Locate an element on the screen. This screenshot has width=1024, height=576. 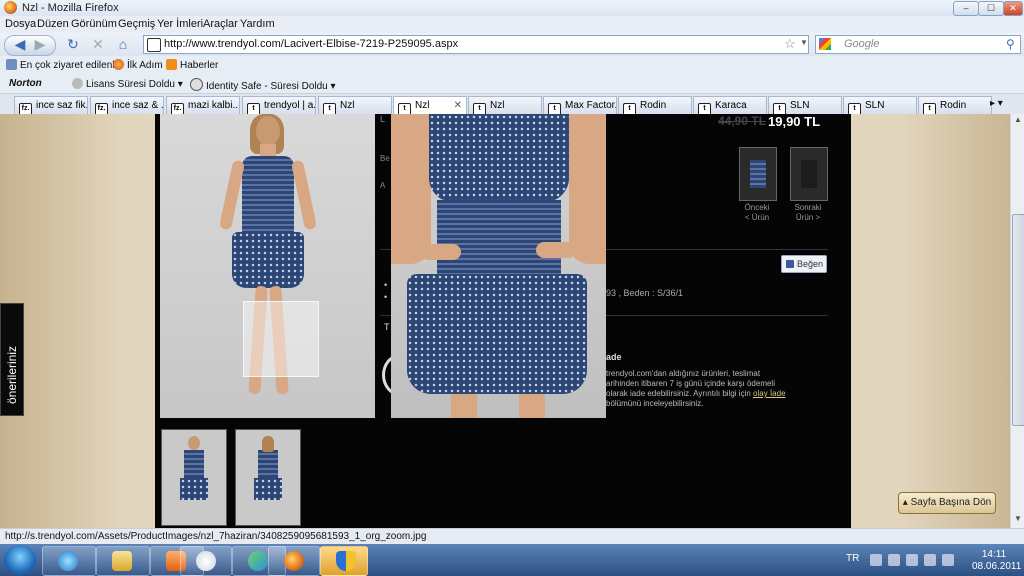
forward-arrow-icon: ▶ is located at coordinates (40, 44).